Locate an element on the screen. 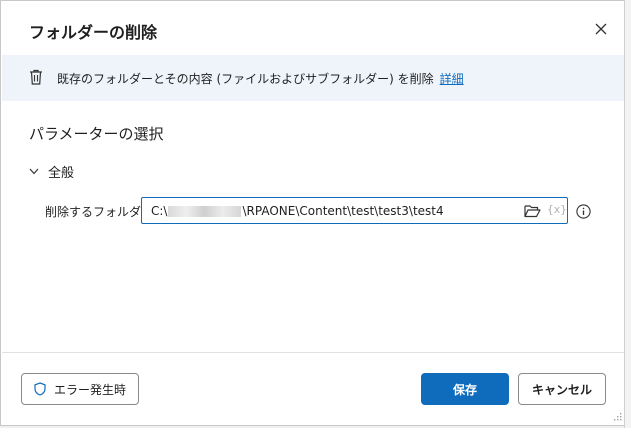 This screenshot has height=428, width=631. general-group-toggle: 全般 is located at coordinates (51, 171).